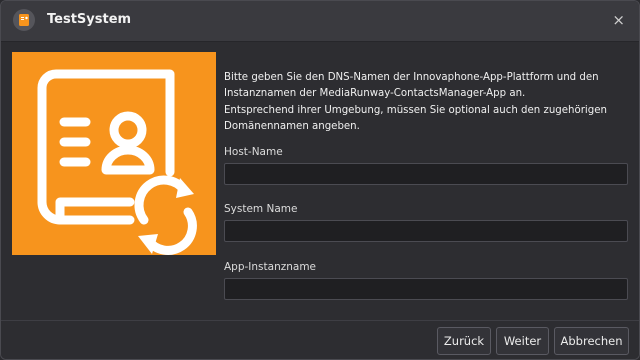 This screenshot has height=360, width=640. I want to click on host-name-input, so click(426, 174).